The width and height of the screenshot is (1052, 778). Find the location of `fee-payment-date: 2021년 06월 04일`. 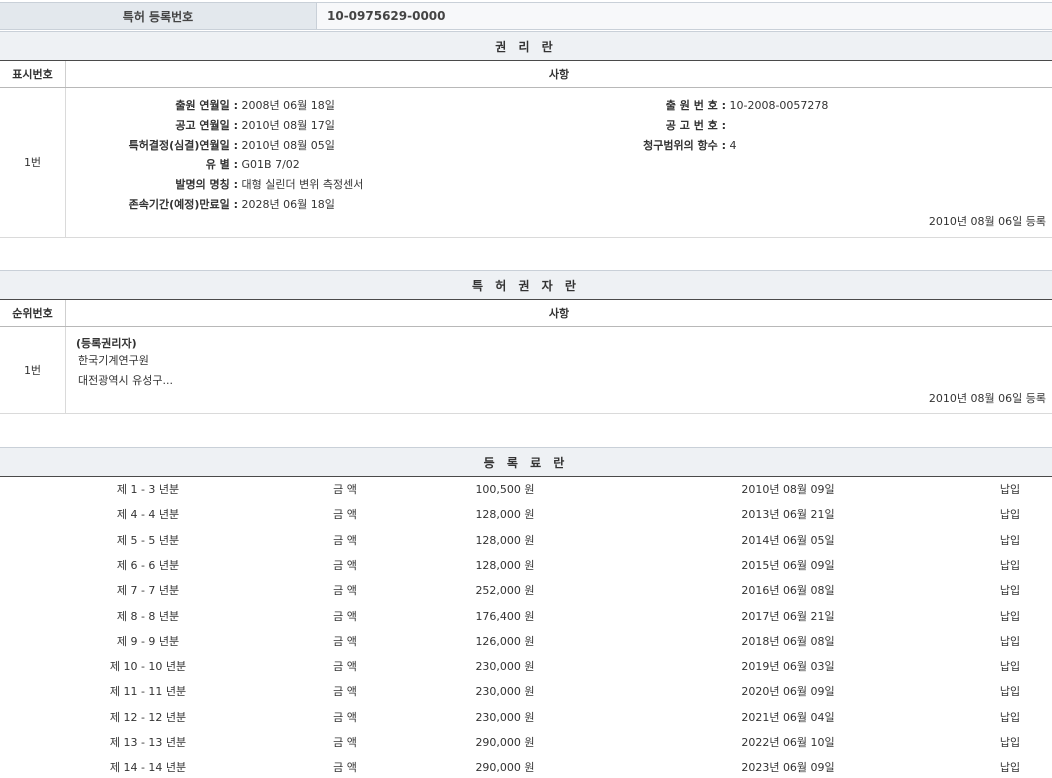

fee-payment-date: 2021년 06월 04일 is located at coordinates (788, 717).